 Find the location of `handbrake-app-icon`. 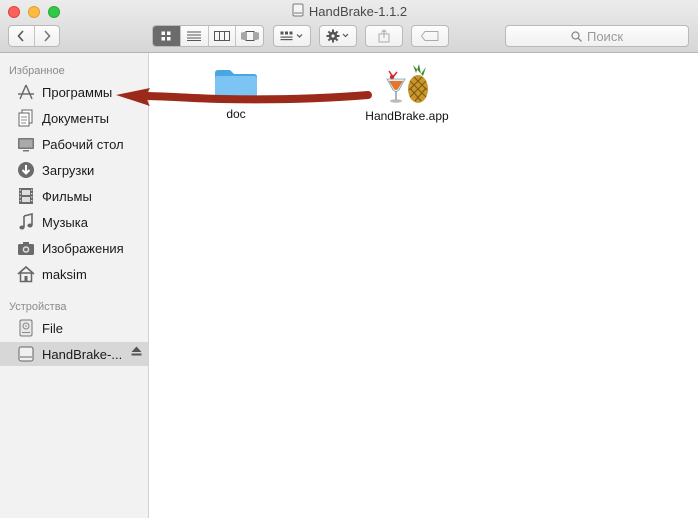

handbrake-app-icon is located at coordinates (407, 83).